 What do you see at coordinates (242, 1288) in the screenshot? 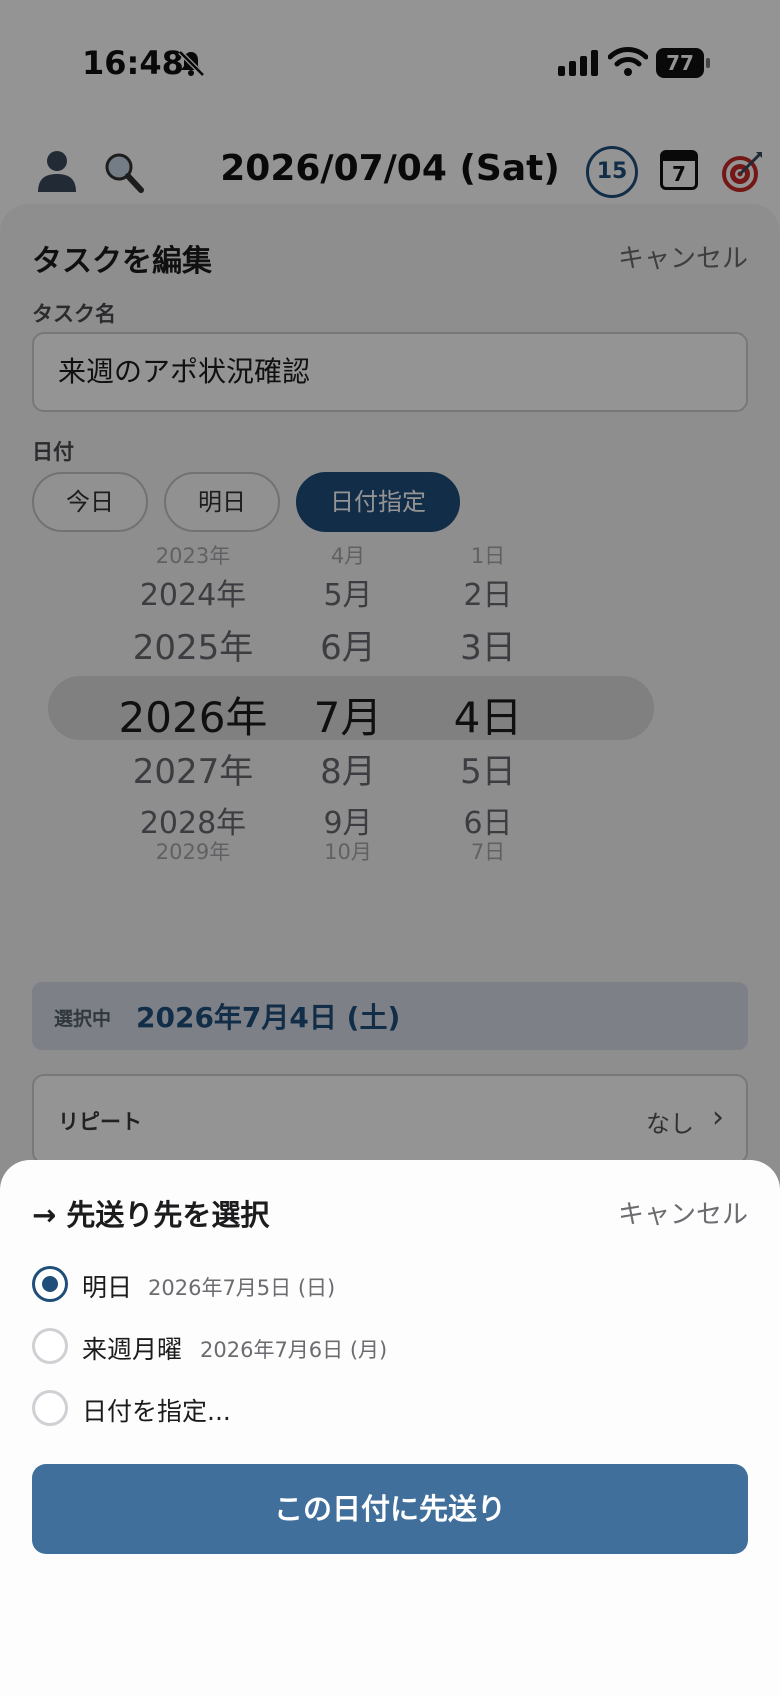
I see `option-date: 2026年7月5日 (日)` at bounding box center [242, 1288].